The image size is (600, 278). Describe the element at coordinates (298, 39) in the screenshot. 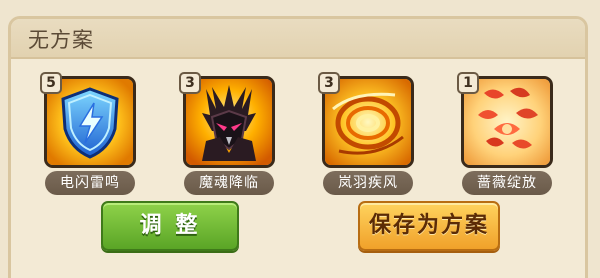

I see `panel-header` at that location.